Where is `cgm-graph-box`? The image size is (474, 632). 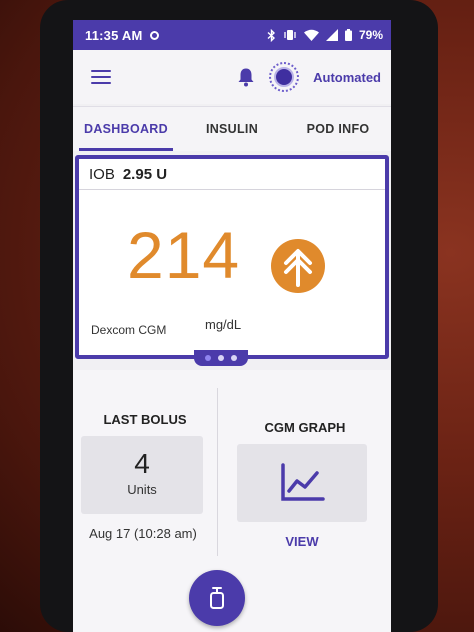 cgm-graph-box is located at coordinates (302, 483).